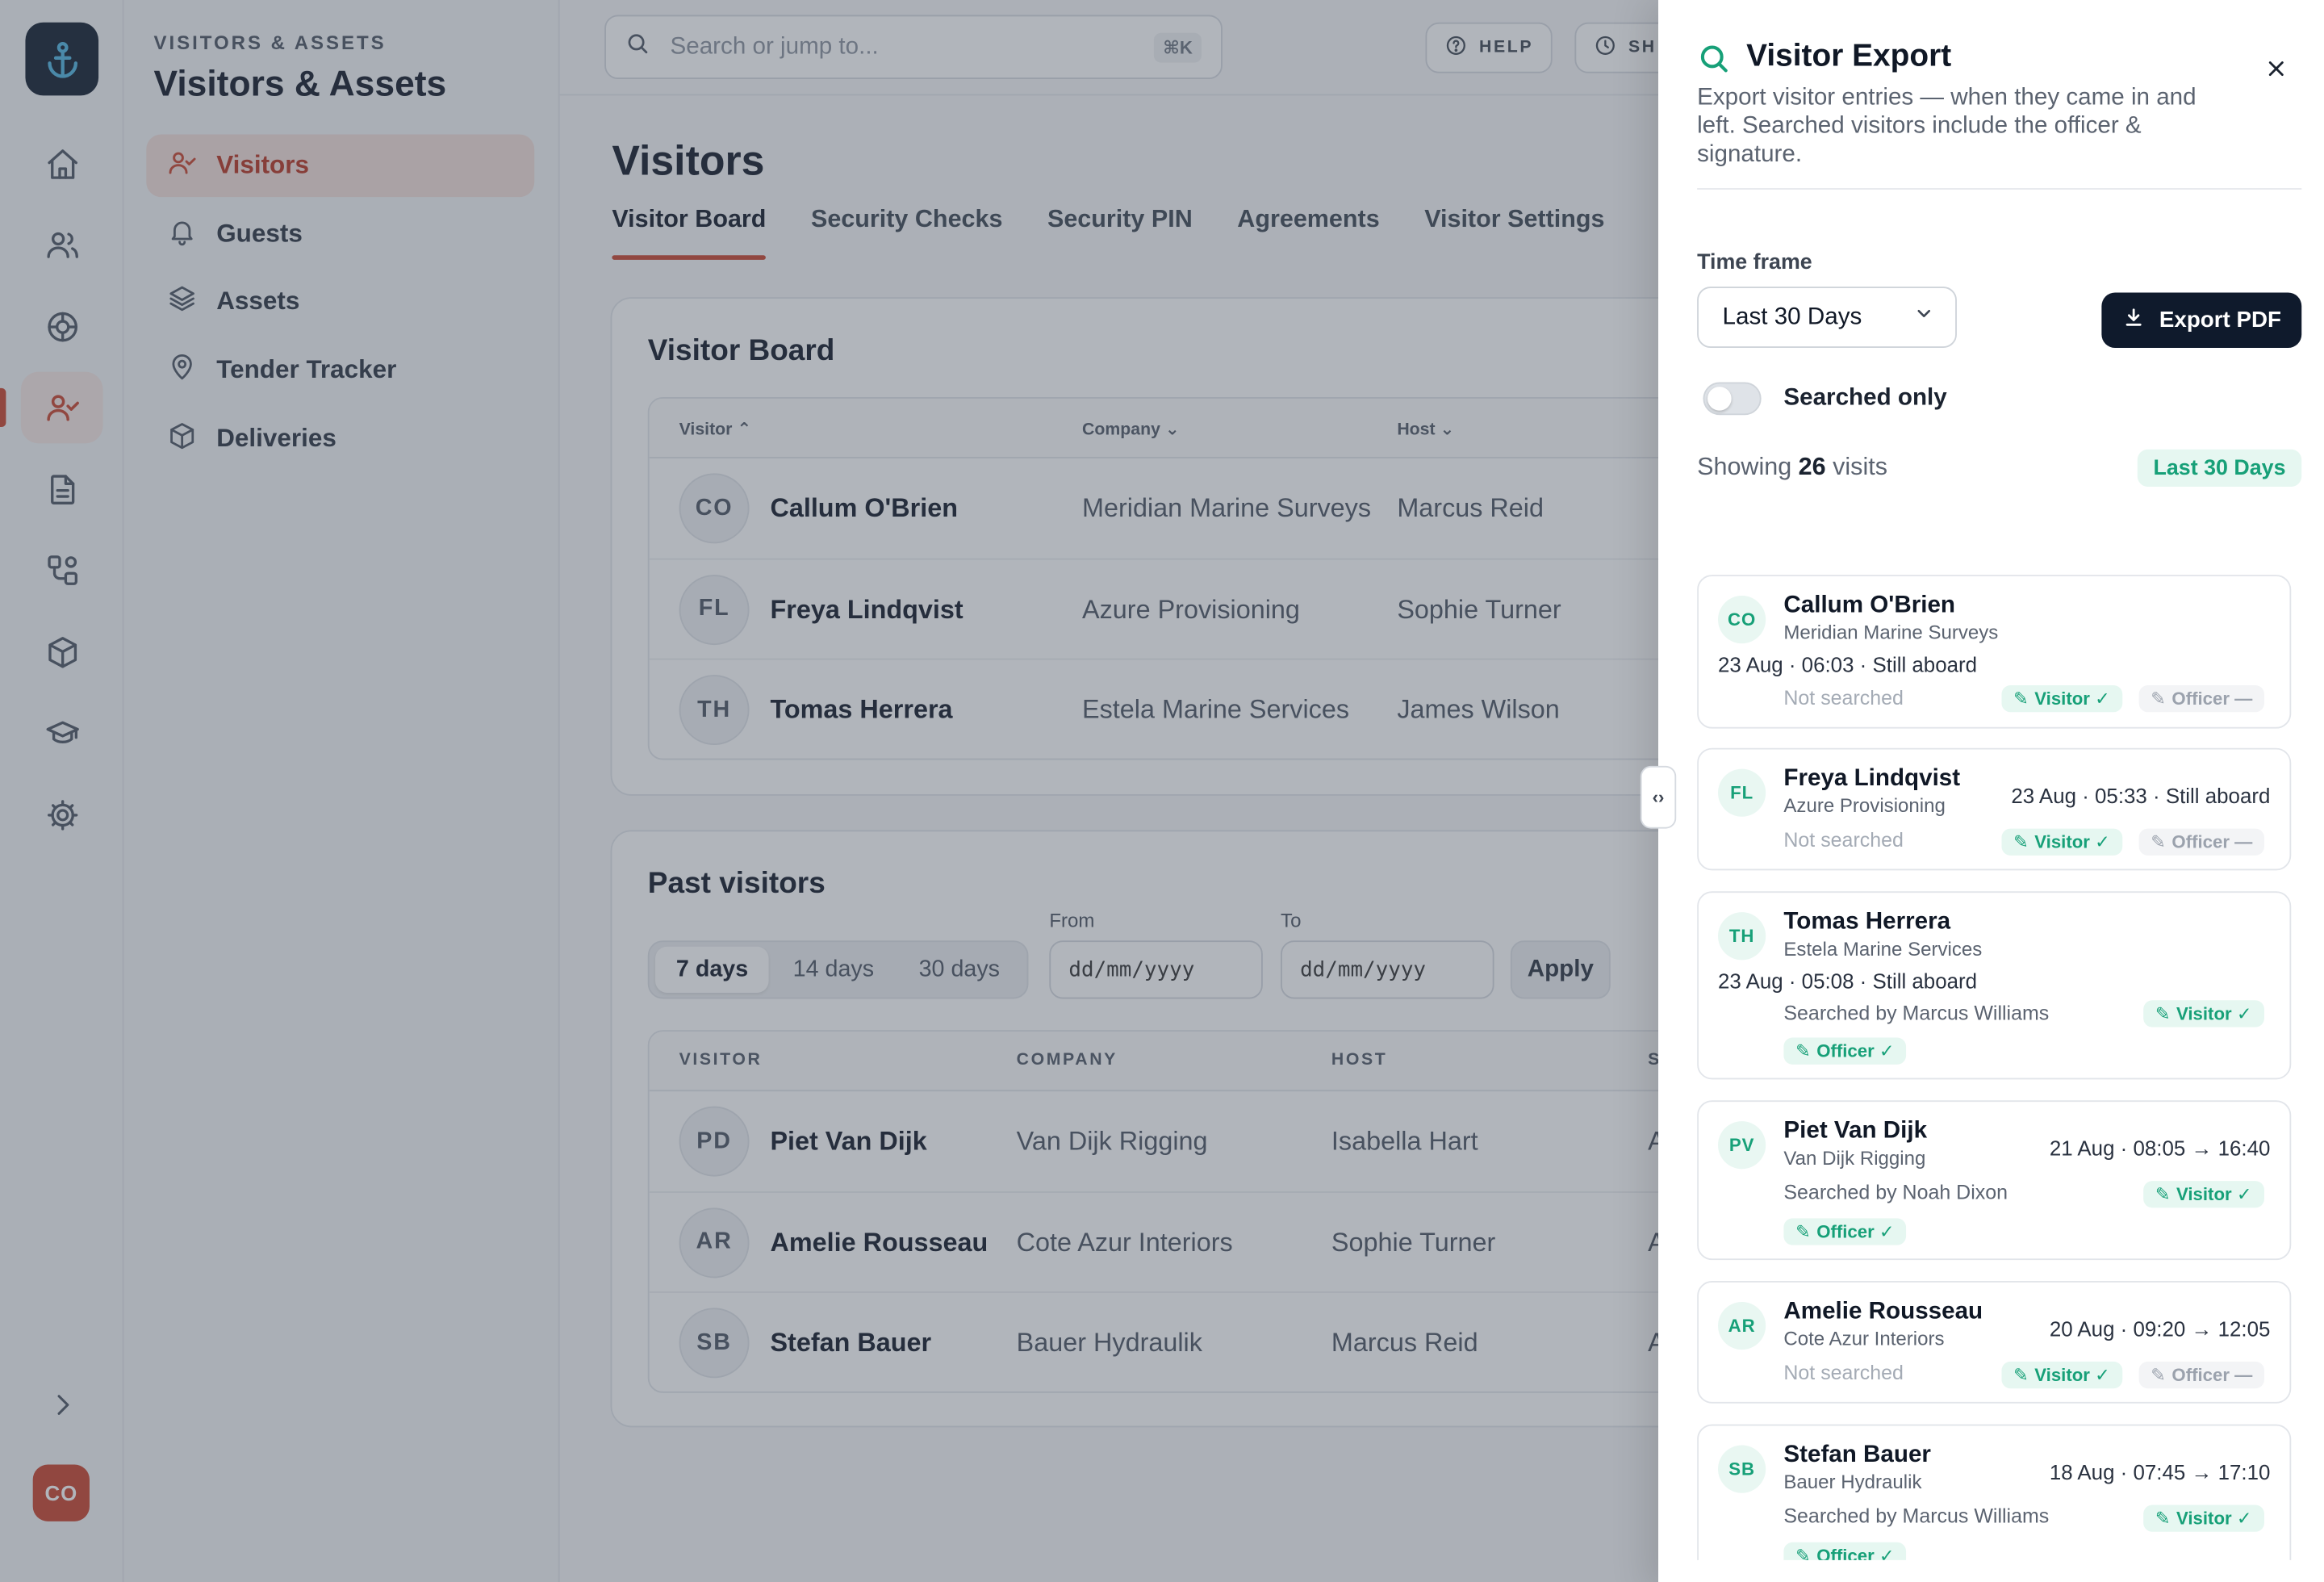 This screenshot has width=2324, height=1582. What do you see at coordinates (2277, 68) in the screenshot?
I see `close-icon` at bounding box center [2277, 68].